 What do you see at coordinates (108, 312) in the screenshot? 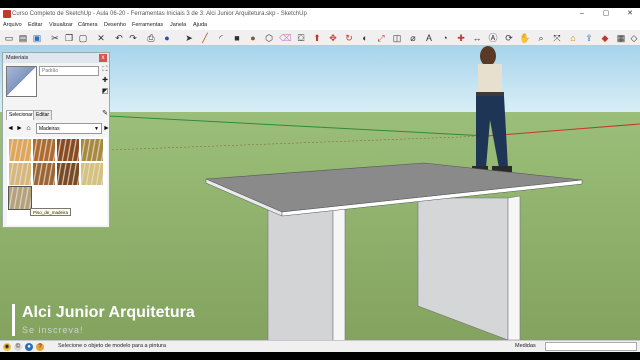
I see `brand-name: Alci Junior Arquitetura` at bounding box center [108, 312].